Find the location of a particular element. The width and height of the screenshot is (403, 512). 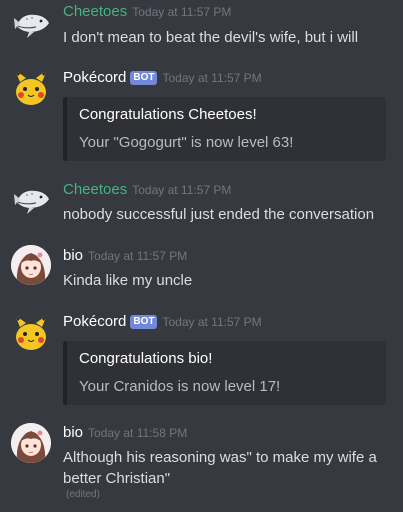

message-bio-1: bio Today at 11:57 PM Kinda like my uncle is located at coordinates (201, 267).